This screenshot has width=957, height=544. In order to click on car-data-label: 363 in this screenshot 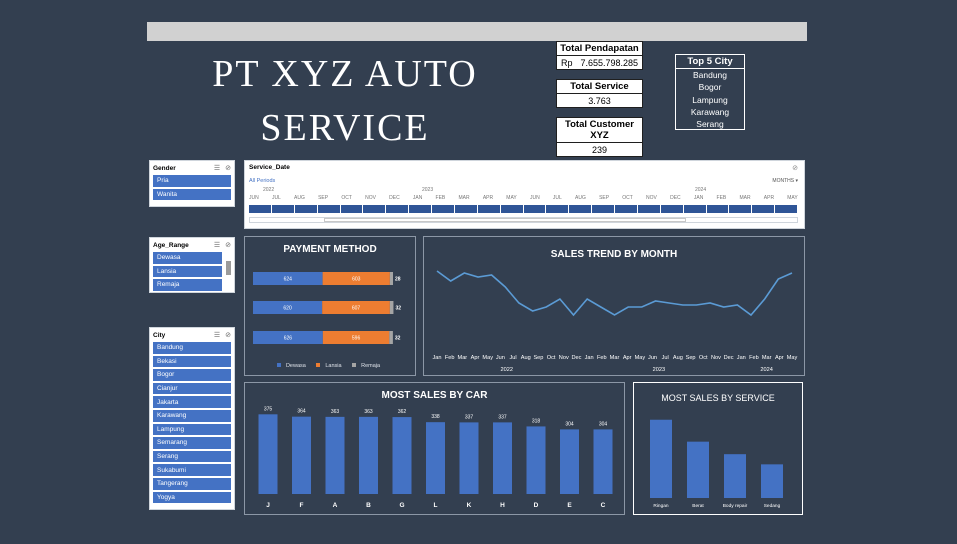, I will do `click(335, 412)`.